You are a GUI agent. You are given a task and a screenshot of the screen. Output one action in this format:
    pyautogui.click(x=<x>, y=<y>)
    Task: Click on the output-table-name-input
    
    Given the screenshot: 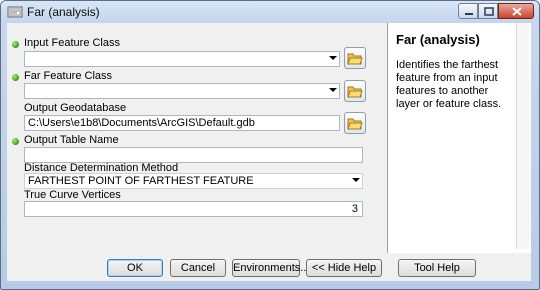 What is the action you would take?
    pyautogui.click(x=193, y=155)
    